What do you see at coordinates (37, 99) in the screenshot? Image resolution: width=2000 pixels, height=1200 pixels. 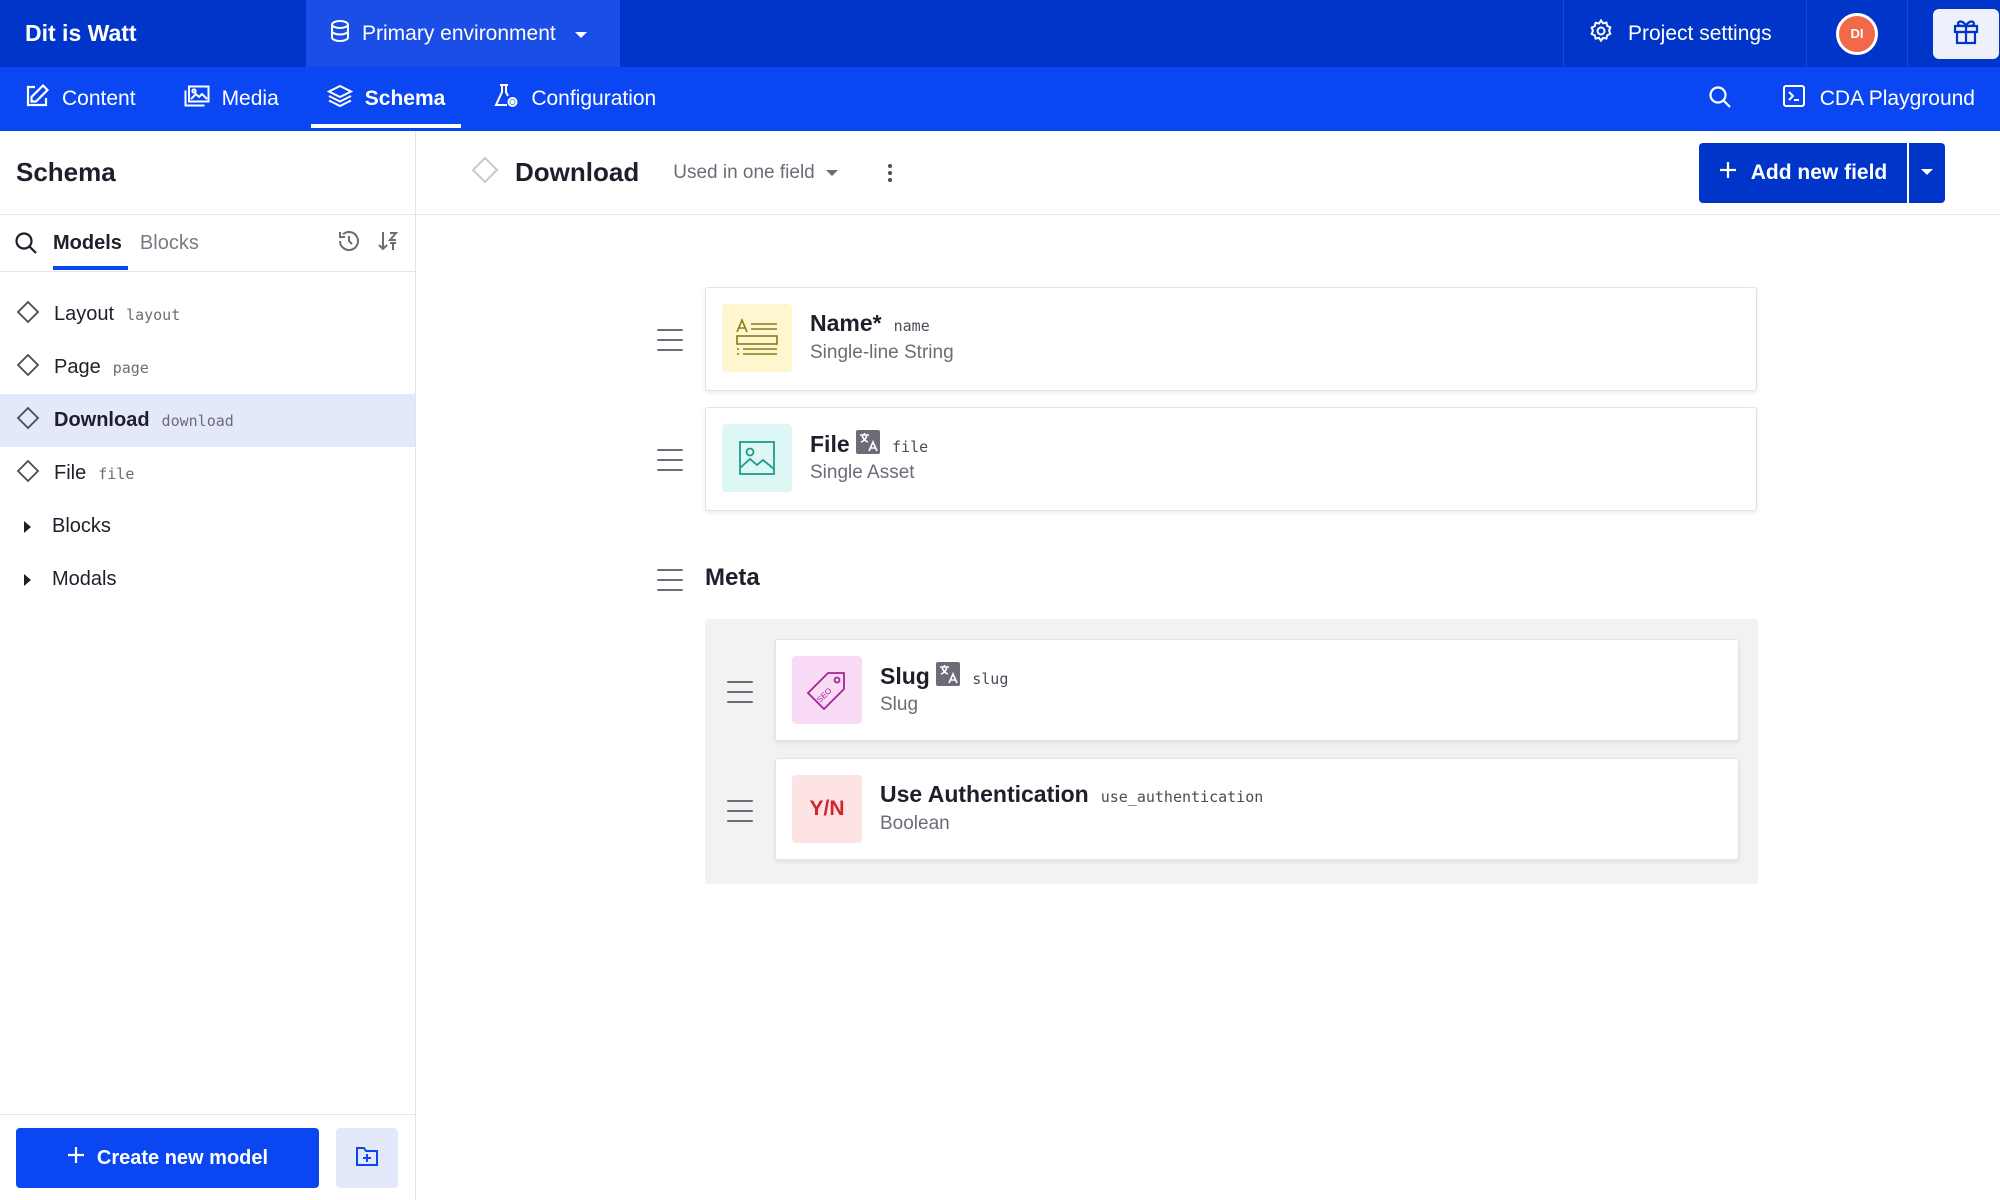 I see `edit-icon` at bounding box center [37, 99].